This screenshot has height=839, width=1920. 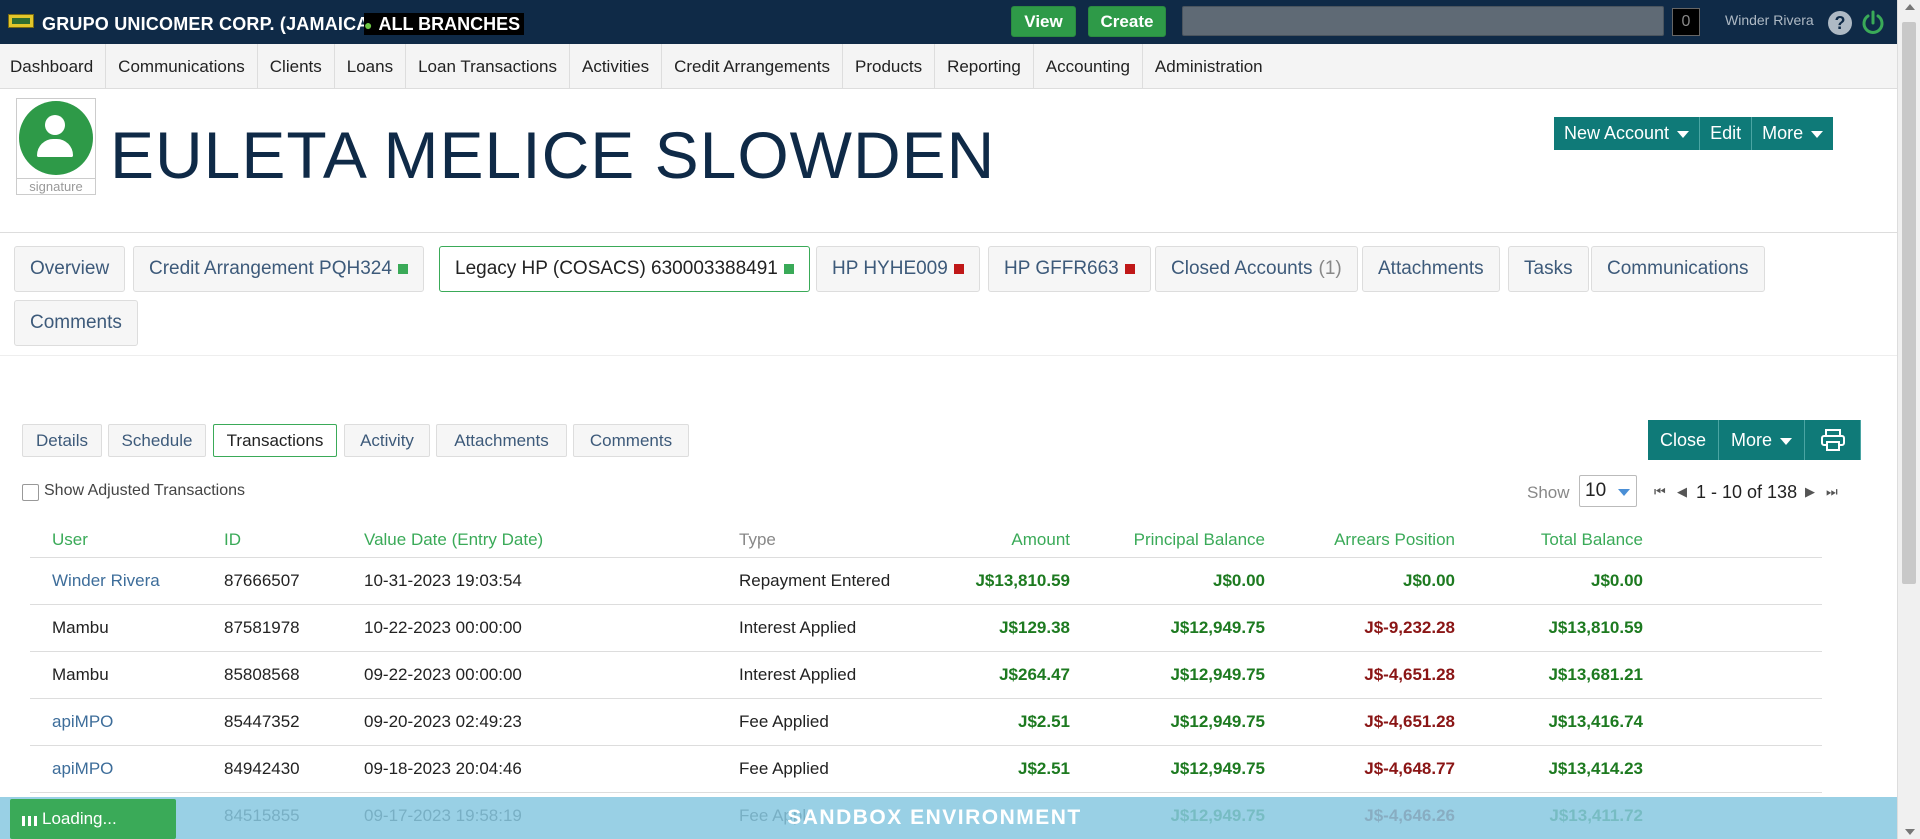 I want to click on nav-loan-transactions: Loan Transactions, so click(x=488, y=66).